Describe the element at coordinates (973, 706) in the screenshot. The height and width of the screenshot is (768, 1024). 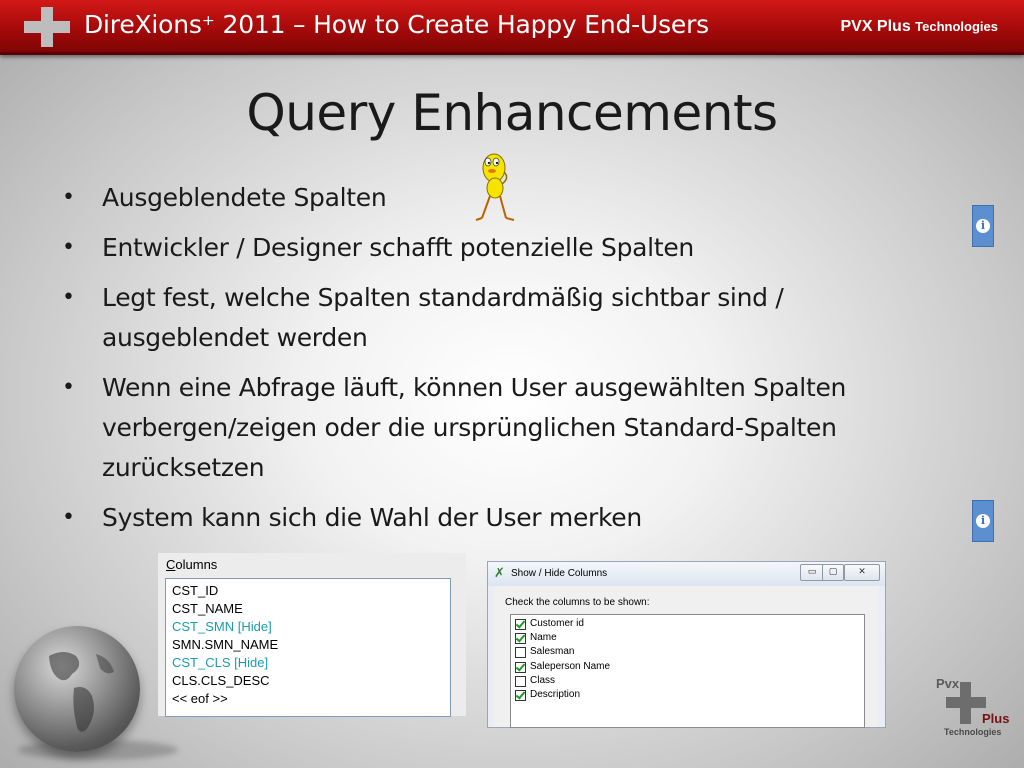
I see `pvx-plus-logo: Pvx Plus Technologies` at that location.